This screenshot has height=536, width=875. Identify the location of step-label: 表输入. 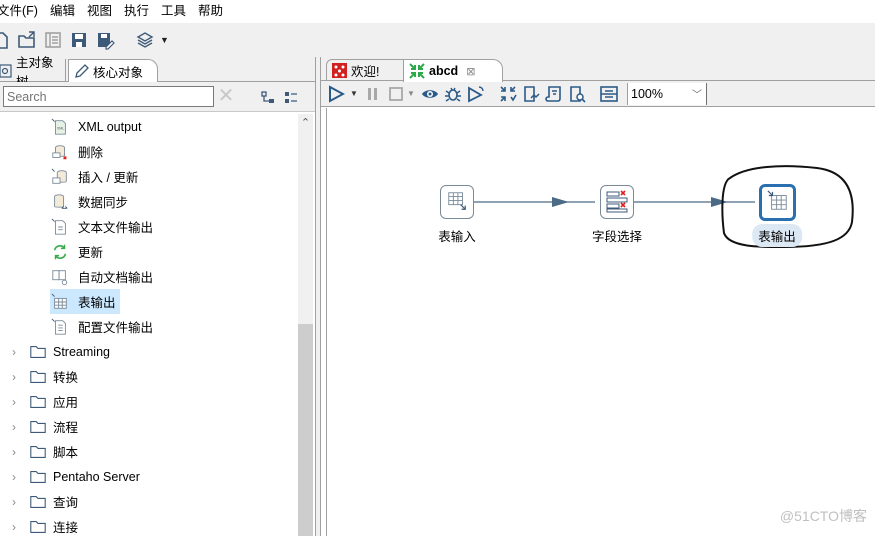
(457, 237).